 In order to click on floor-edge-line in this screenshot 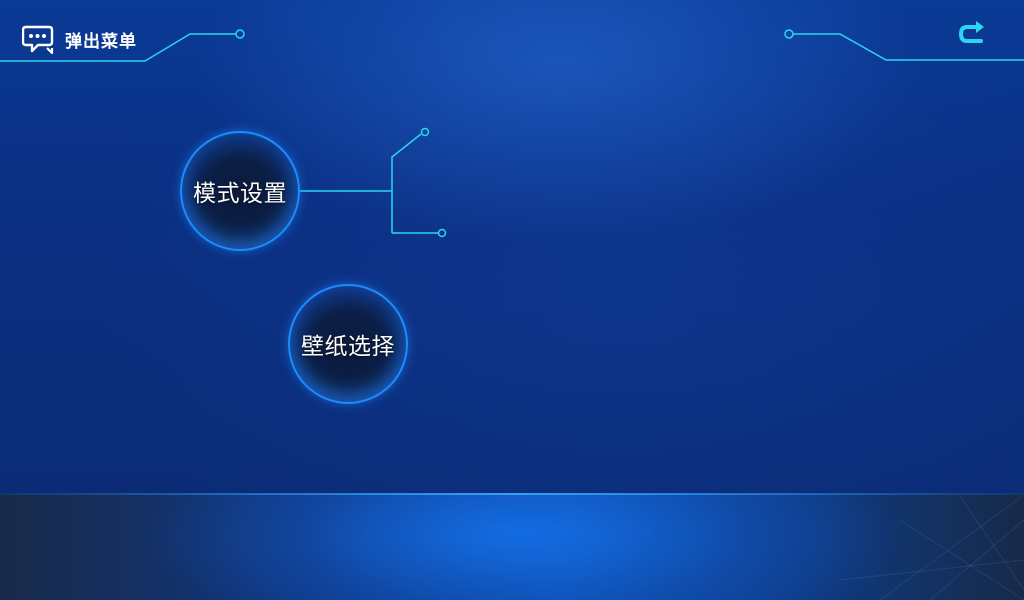, I will do `click(512, 494)`.